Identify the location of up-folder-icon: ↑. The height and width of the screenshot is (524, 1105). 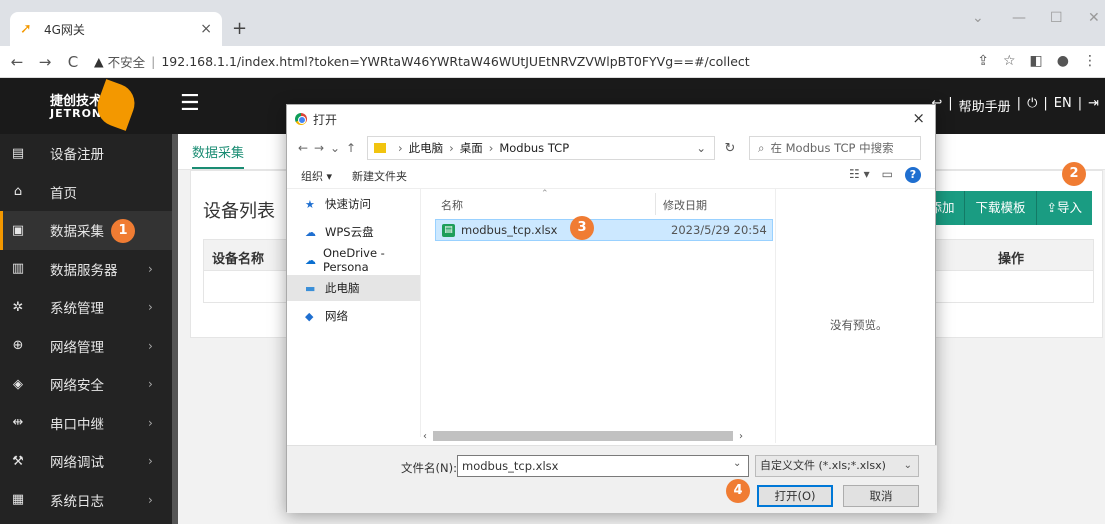
(351, 148).